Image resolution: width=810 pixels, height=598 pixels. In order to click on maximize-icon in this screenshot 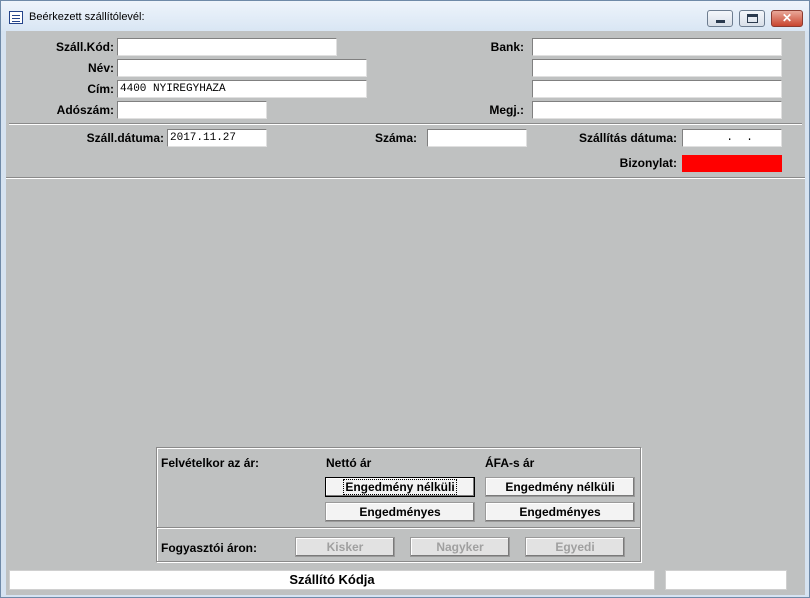, I will do `click(752, 18)`.